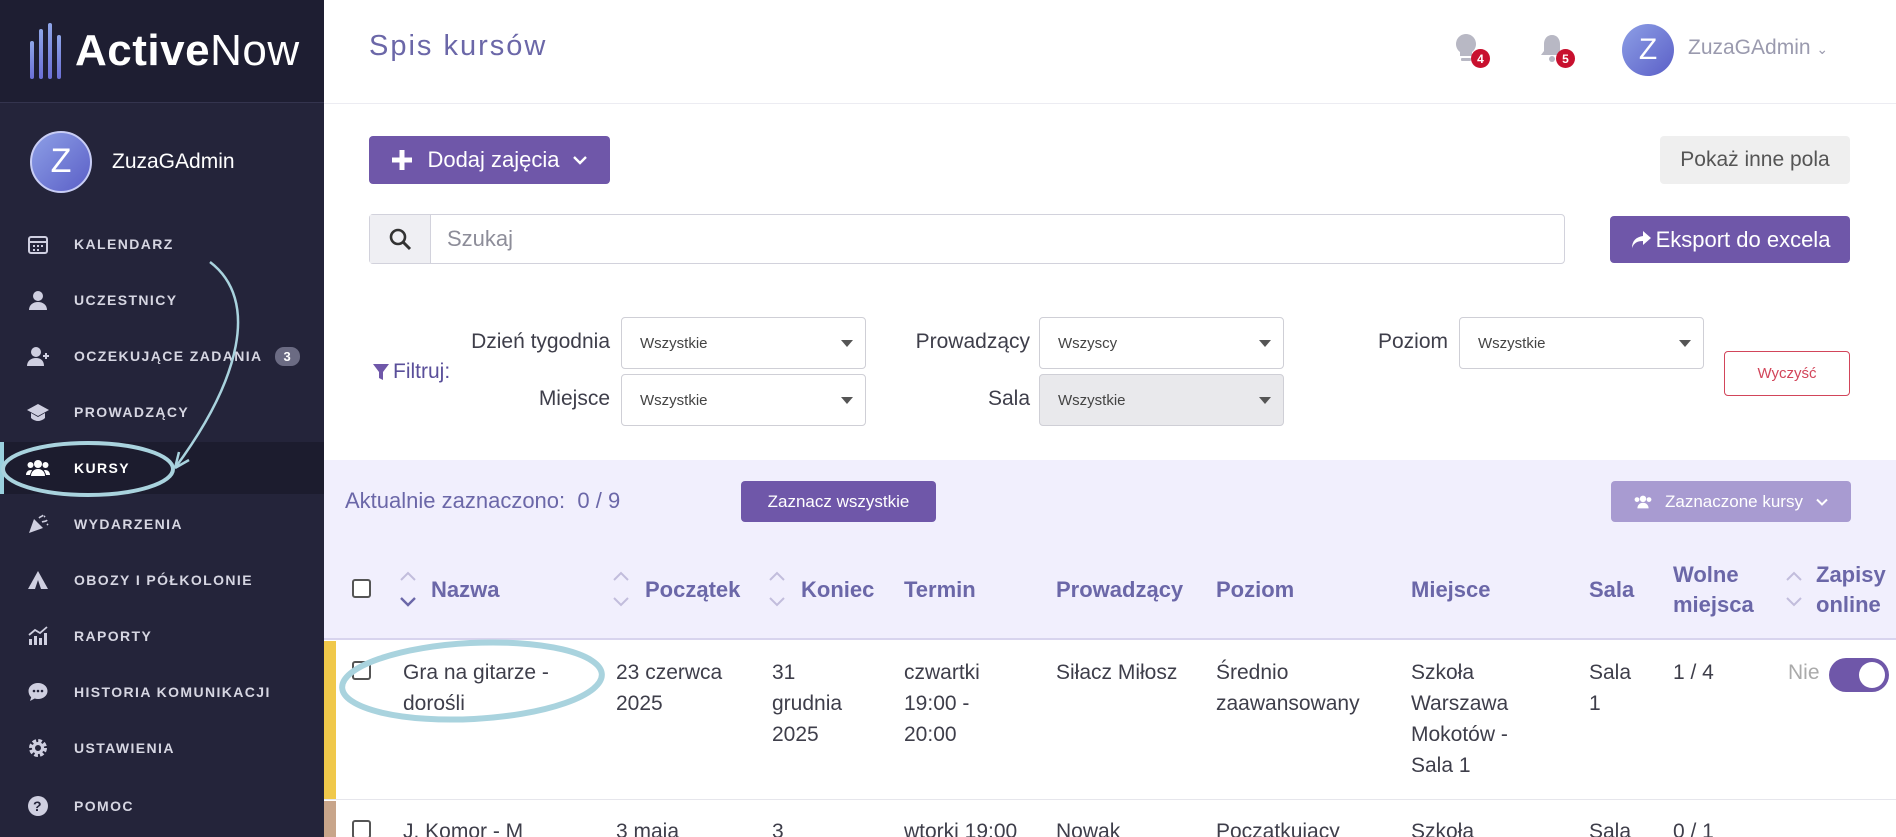  What do you see at coordinates (574, 398) in the screenshot?
I see `filter-place-label: Miejsce` at bounding box center [574, 398].